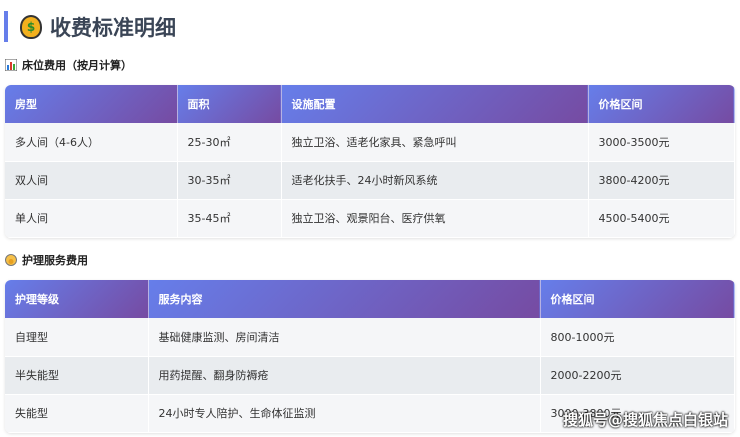 Image resolution: width=740 pixels, height=437 pixels. I want to click on header-cell: 护理等级, so click(77, 299).